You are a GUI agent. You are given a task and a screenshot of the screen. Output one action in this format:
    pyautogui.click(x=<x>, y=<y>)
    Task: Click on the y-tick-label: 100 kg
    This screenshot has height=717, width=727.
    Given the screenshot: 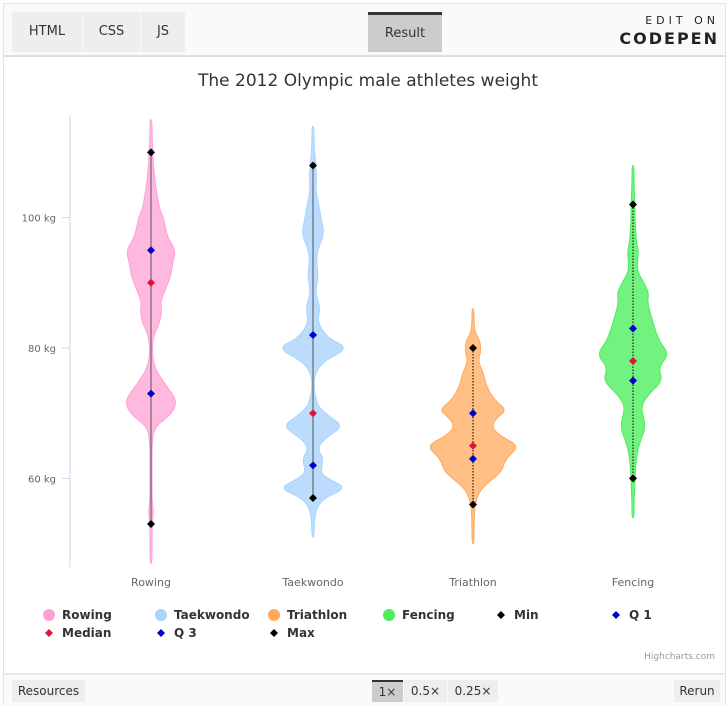 What is the action you would take?
    pyautogui.click(x=39, y=219)
    